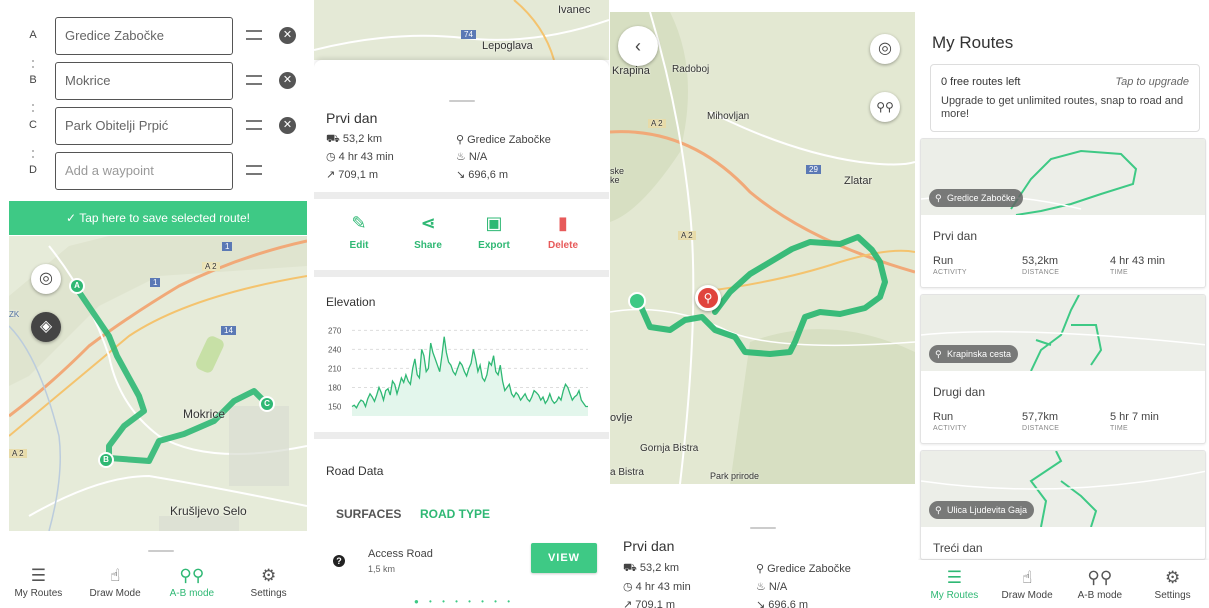  What do you see at coordinates (77, 286) in the screenshot?
I see `marker-a: A` at bounding box center [77, 286].